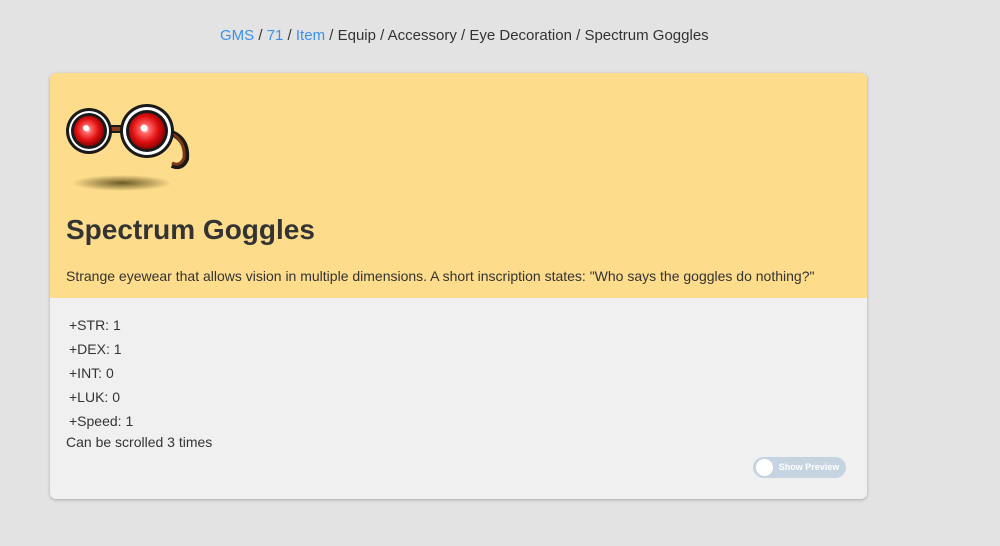 This screenshot has height=546, width=1000. Describe the element at coordinates (190, 229) in the screenshot. I see `item-title: Spectrum Goggles` at that location.